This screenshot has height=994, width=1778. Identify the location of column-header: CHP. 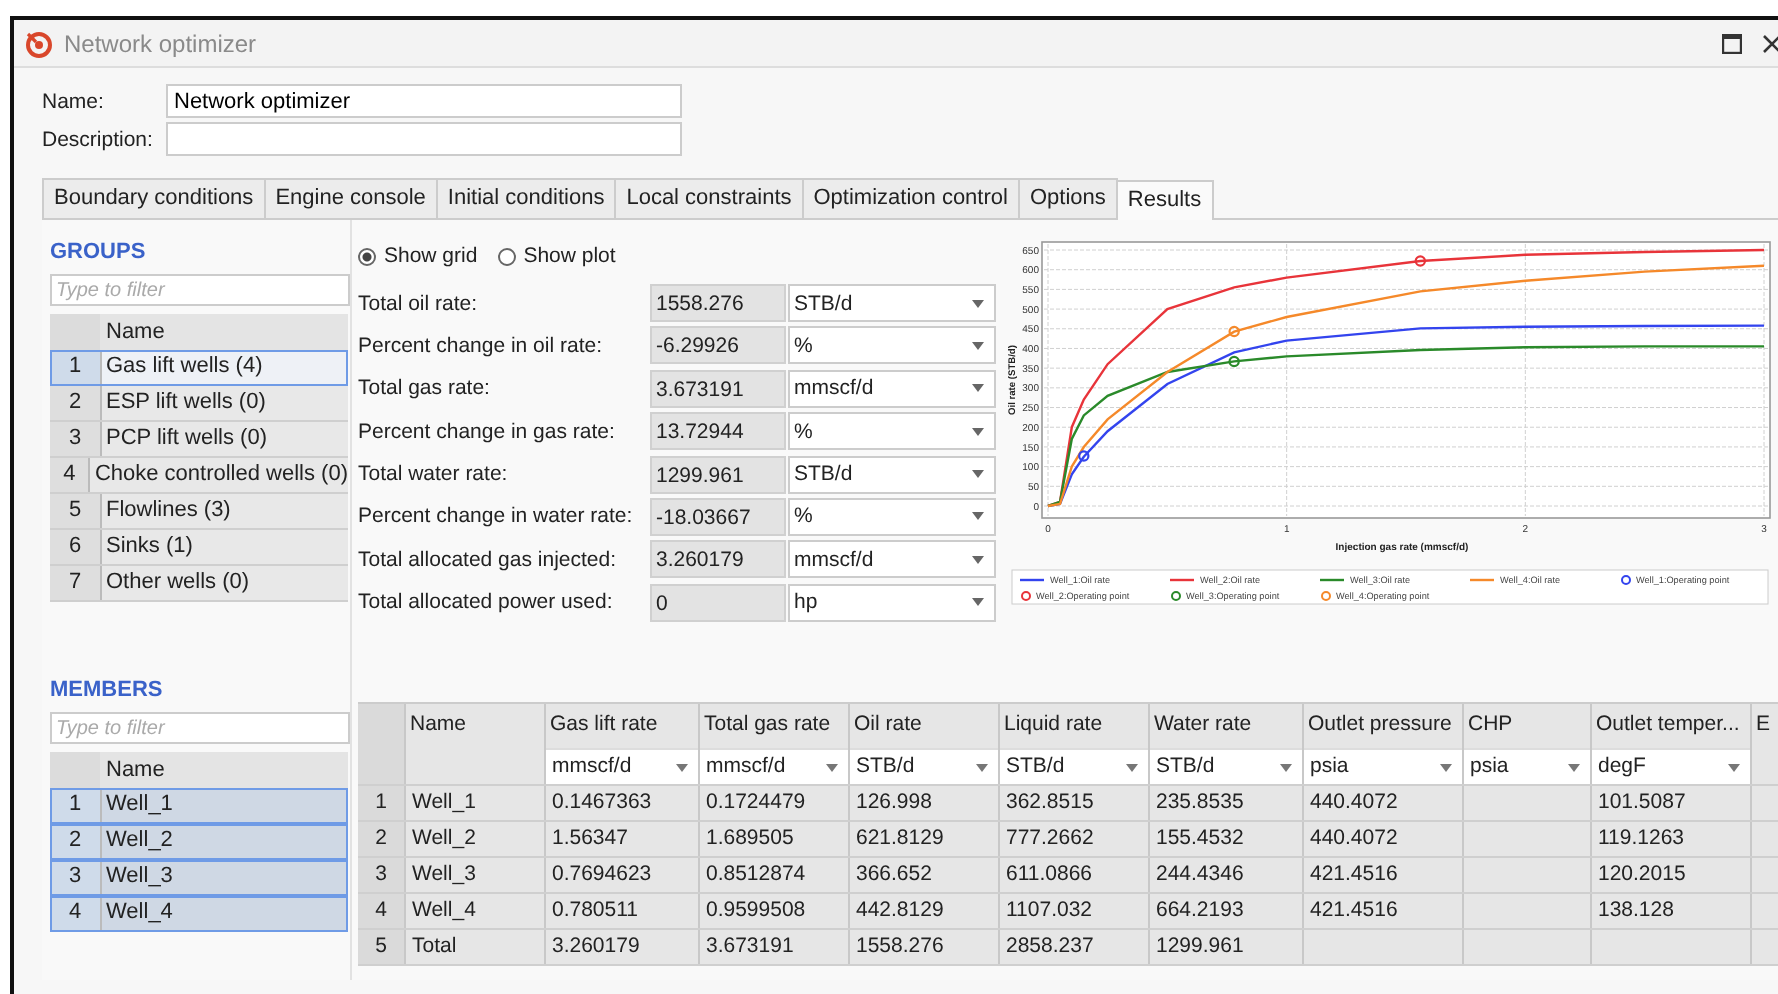
(1527, 724).